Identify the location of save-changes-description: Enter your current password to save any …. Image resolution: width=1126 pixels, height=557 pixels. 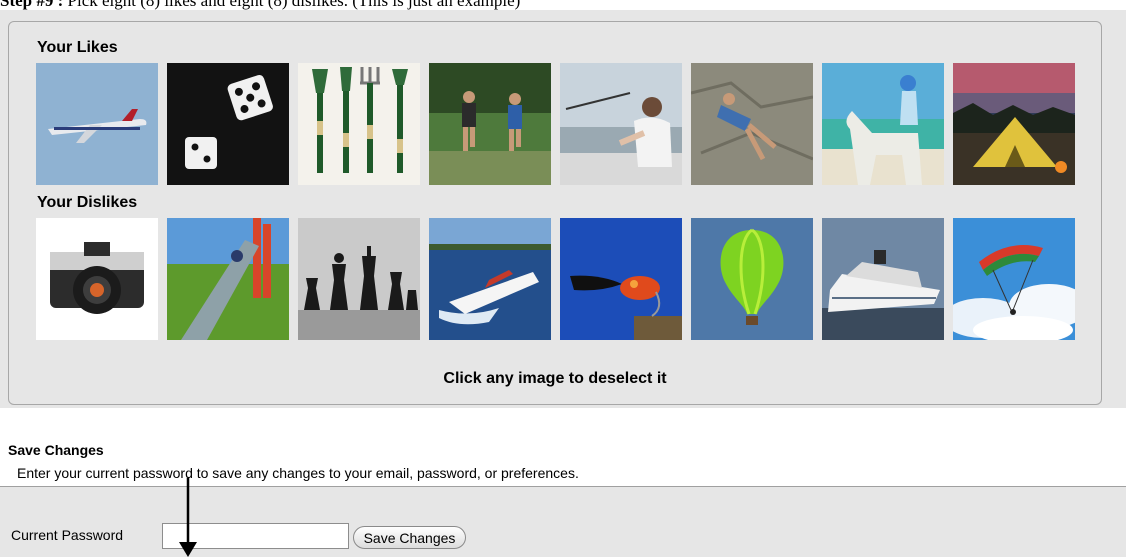
(298, 473).